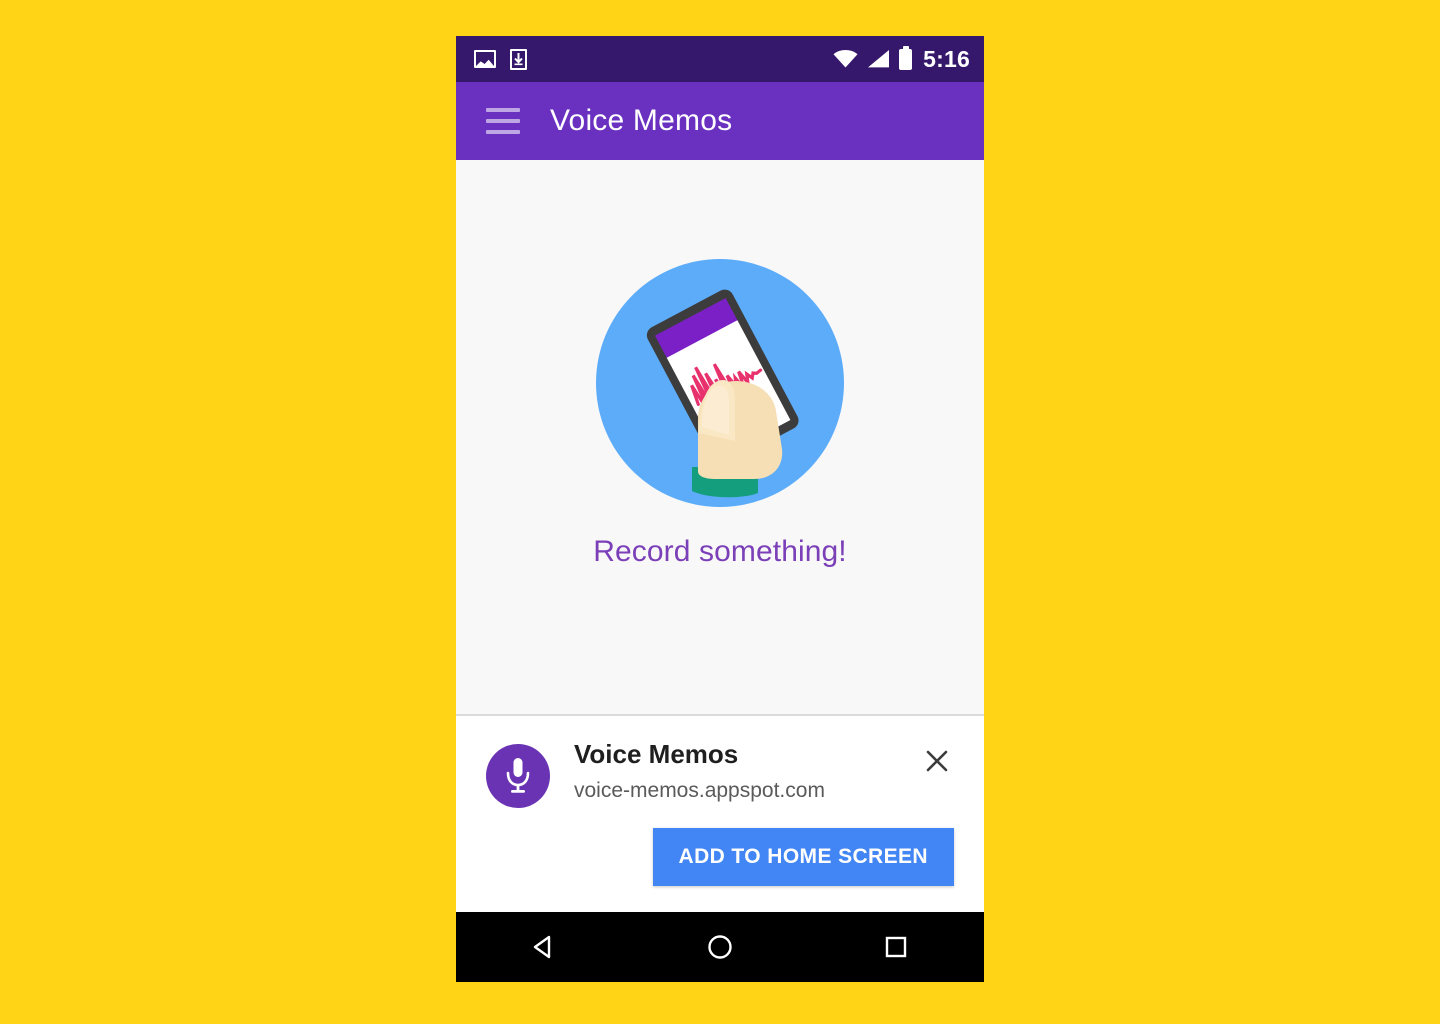 The image size is (1440, 1024). Describe the element at coordinates (518, 59) in the screenshot. I see `download-notification-icon` at that location.